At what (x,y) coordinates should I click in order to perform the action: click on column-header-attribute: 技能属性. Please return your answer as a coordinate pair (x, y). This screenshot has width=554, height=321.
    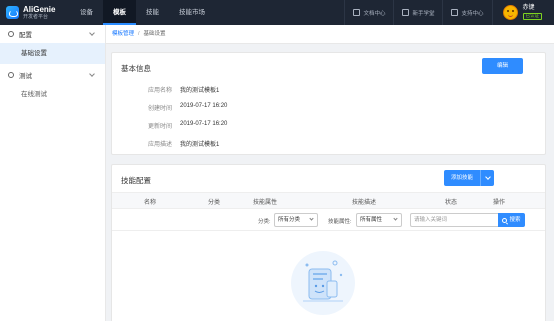
    Looking at the image, I should click on (265, 203).